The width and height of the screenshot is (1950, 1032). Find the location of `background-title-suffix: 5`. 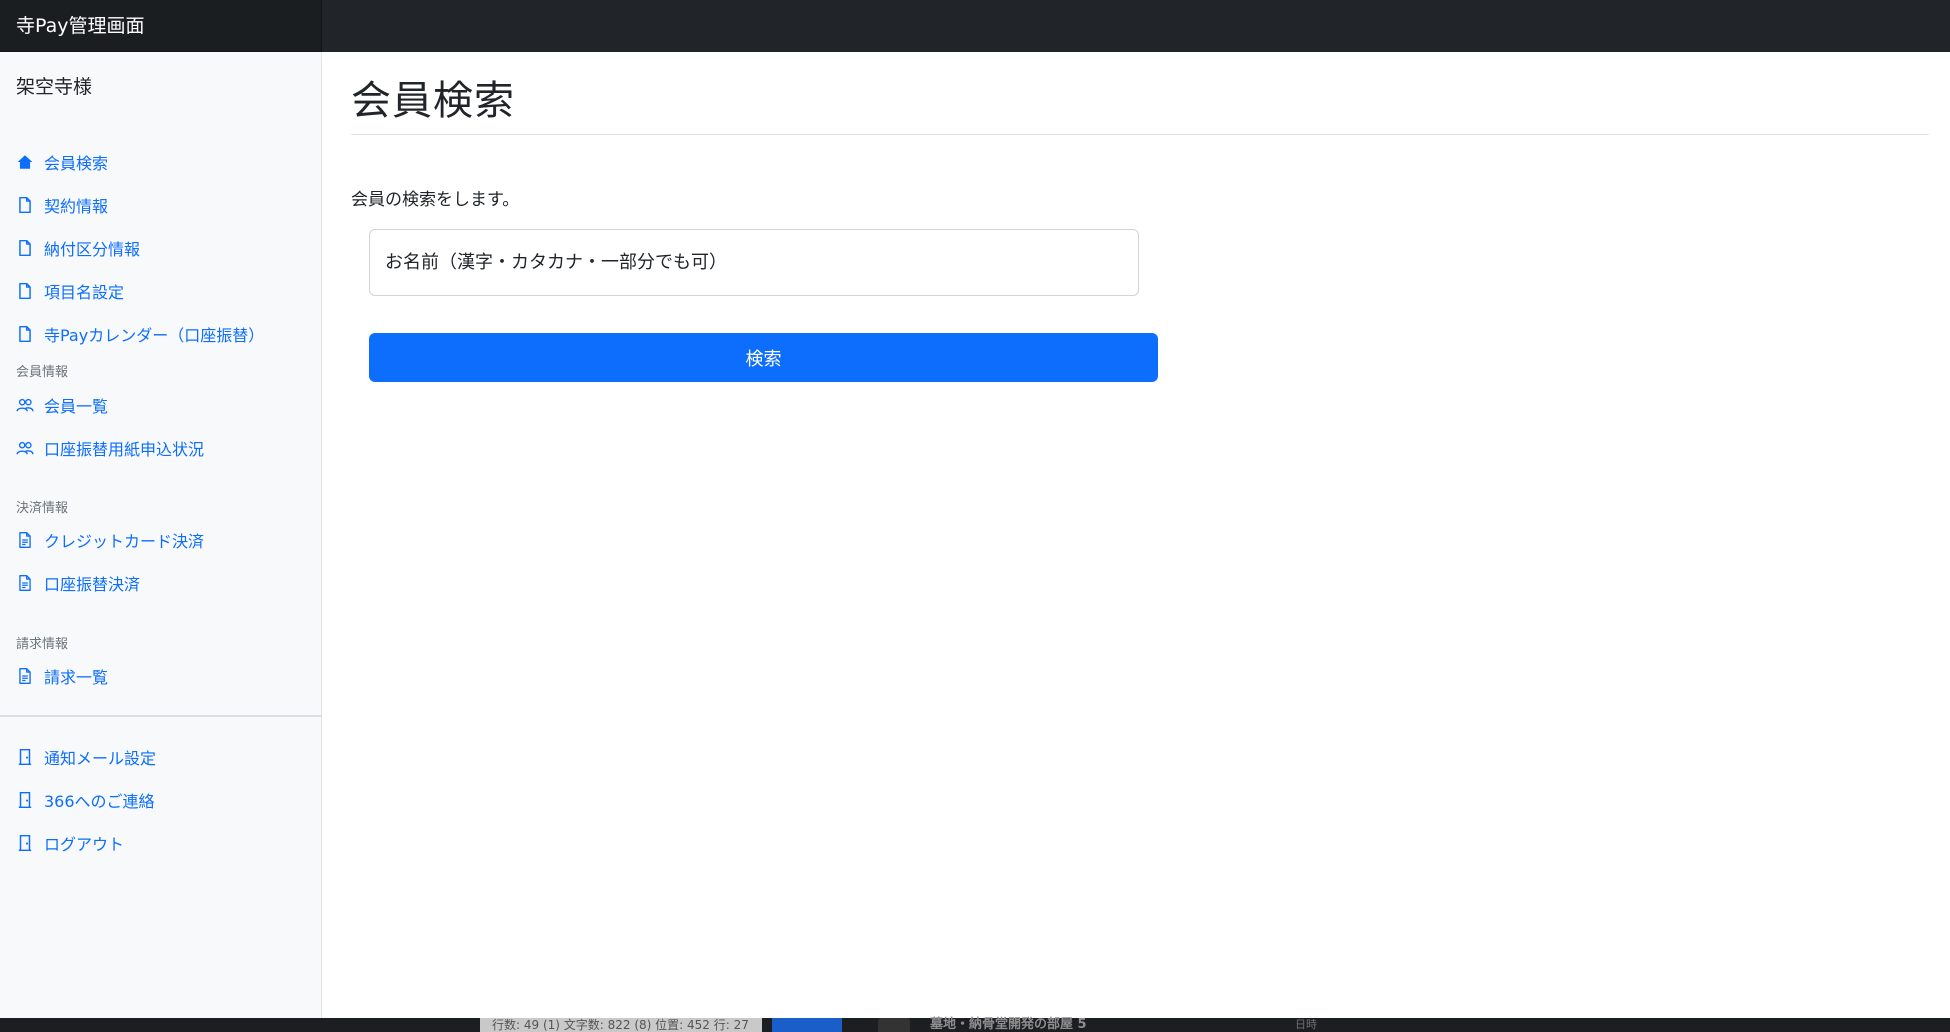

background-title-suffix: 5 is located at coordinates (1082, 1024).